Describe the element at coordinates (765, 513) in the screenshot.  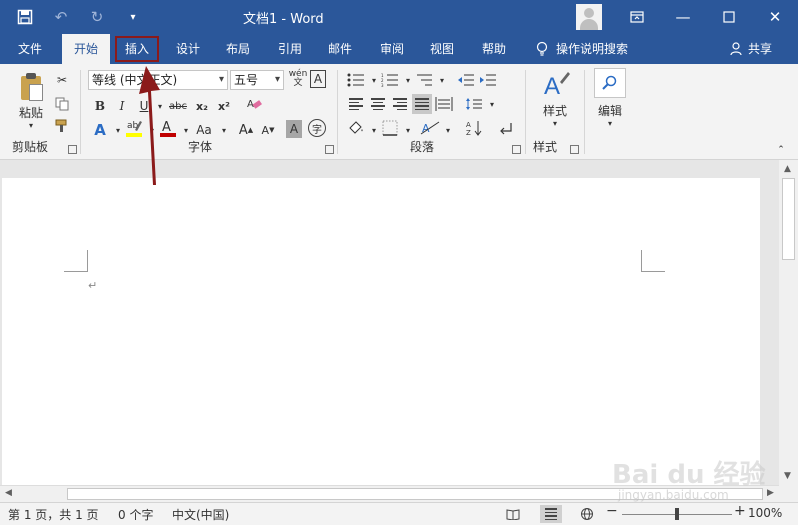
I see `zoom-level: 100%` at that location.